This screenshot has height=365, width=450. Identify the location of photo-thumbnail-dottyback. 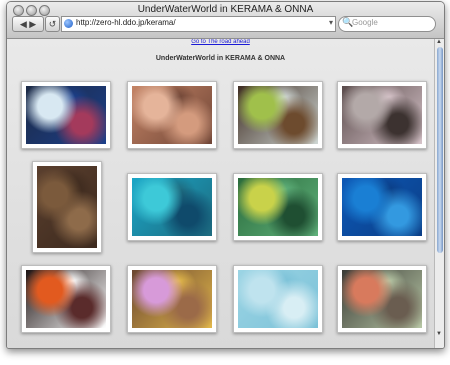
(172, 299).